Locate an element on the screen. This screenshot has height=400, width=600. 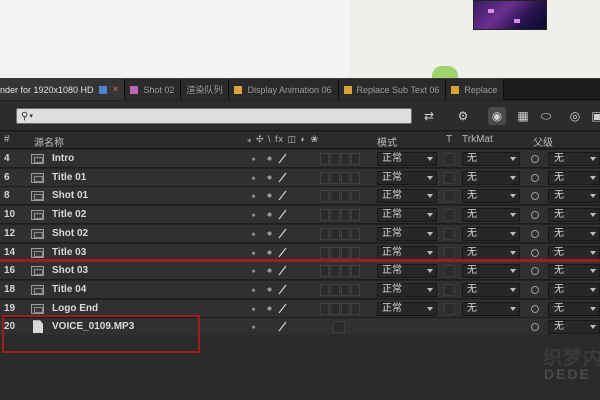
comp-mini-flowchart-icon: ◉ is located at coordinates (497, 116).